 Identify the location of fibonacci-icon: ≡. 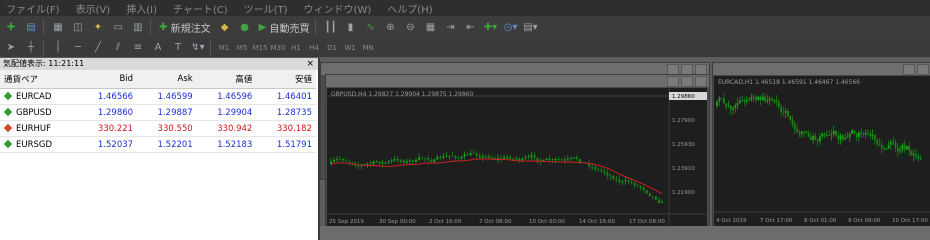
(138, 48).